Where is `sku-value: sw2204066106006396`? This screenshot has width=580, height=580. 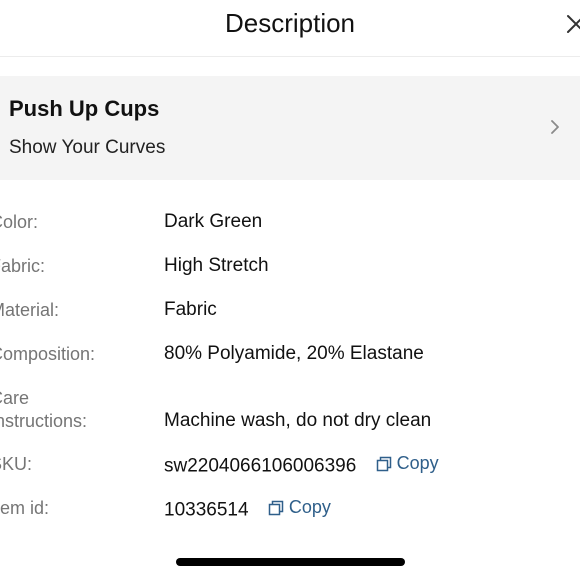
sku-value: sw2204066106006396 is located at coordinates (260, 466).